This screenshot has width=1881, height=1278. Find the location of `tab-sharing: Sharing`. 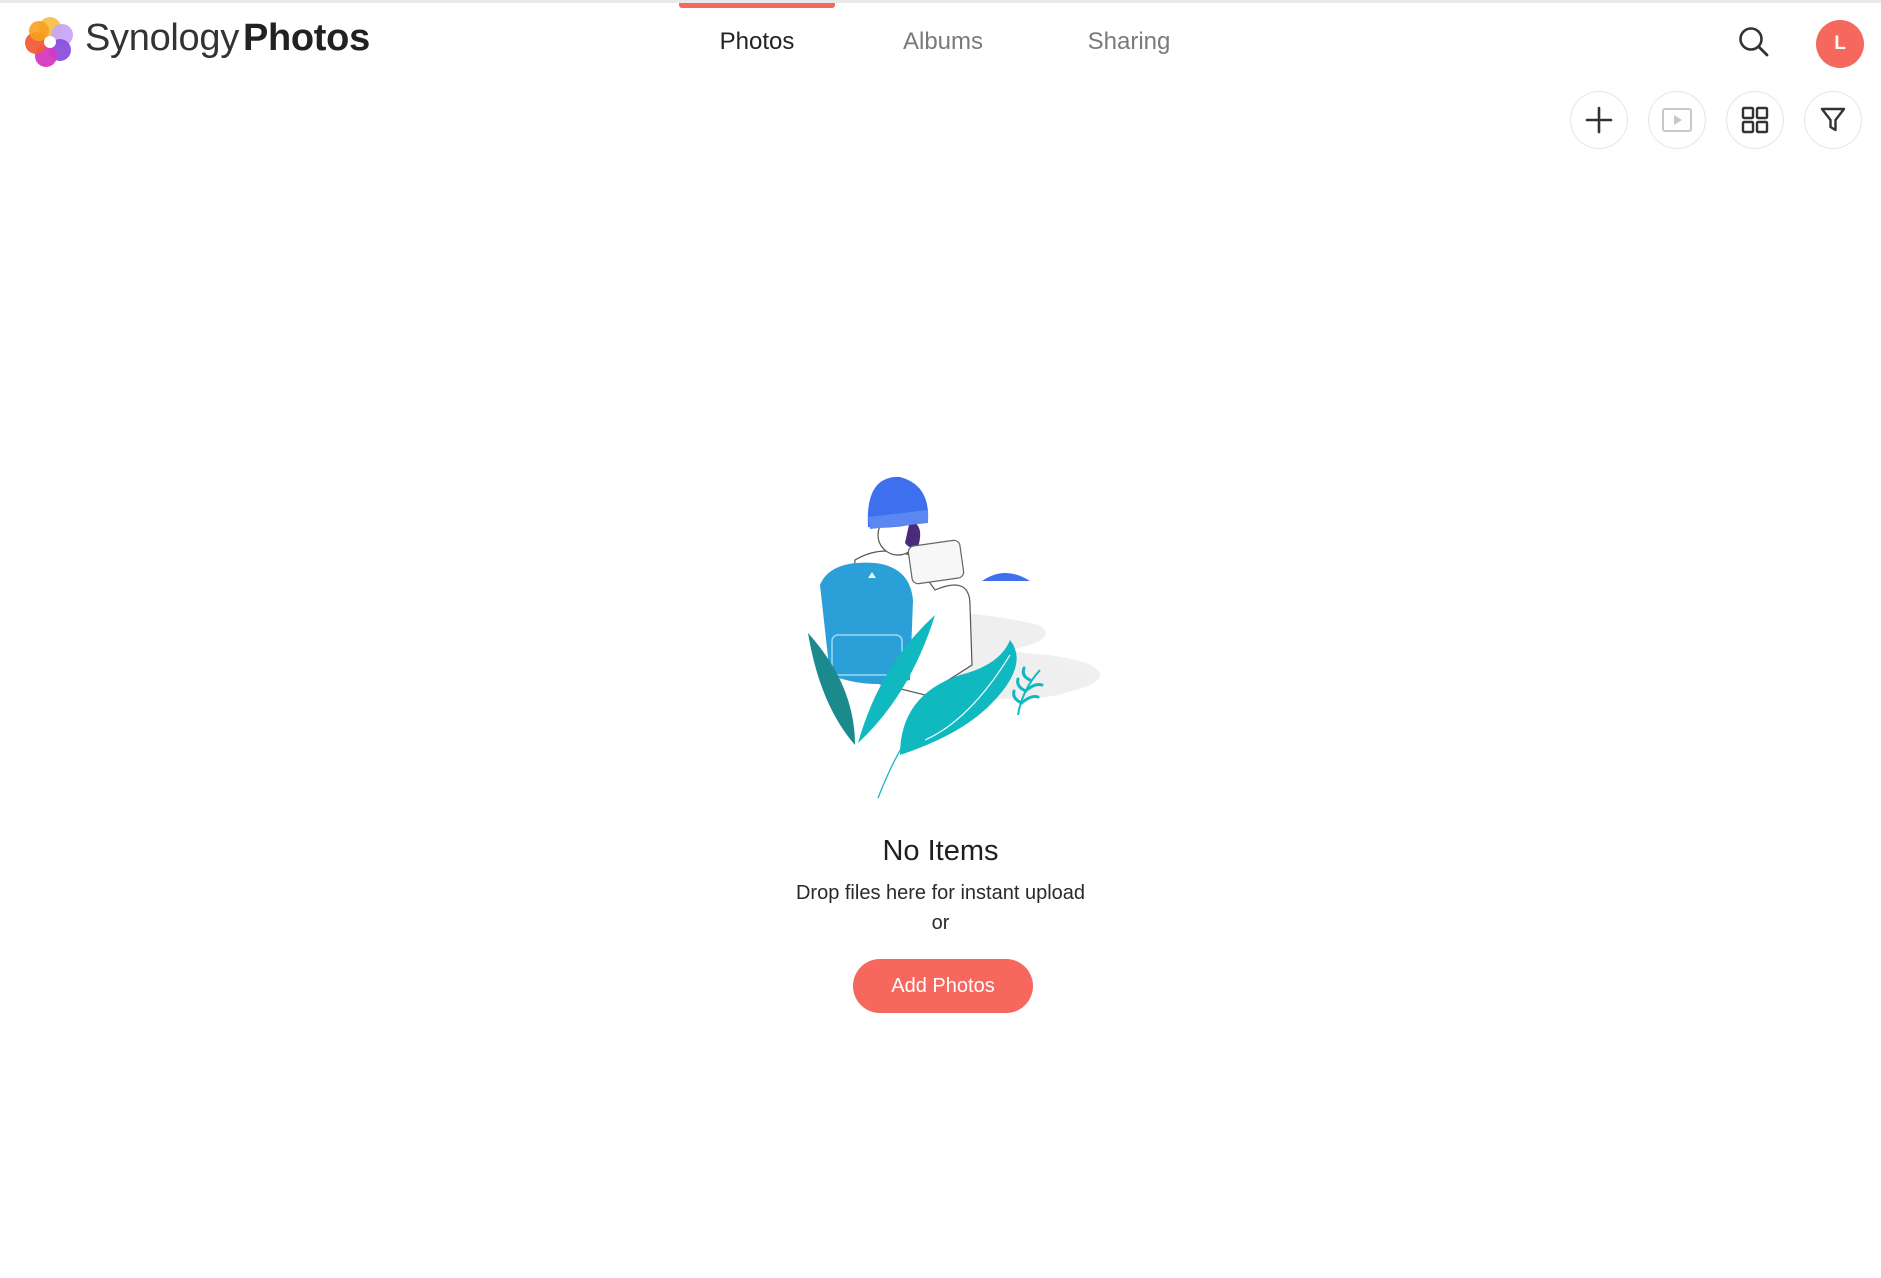

tab-sharing: Sharing is located at coordinates (1129, 42).